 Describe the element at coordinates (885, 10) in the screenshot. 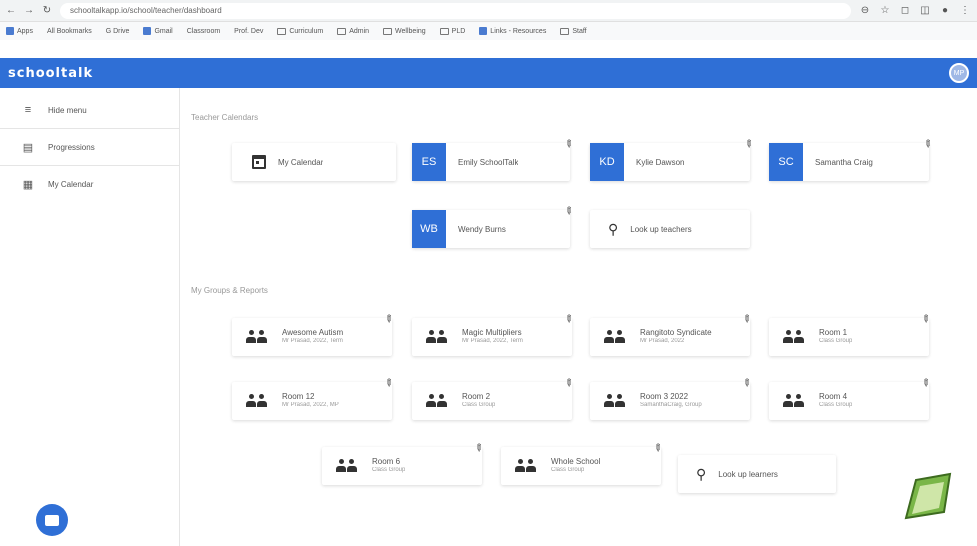

I see `star-icon: ☆` at that location.